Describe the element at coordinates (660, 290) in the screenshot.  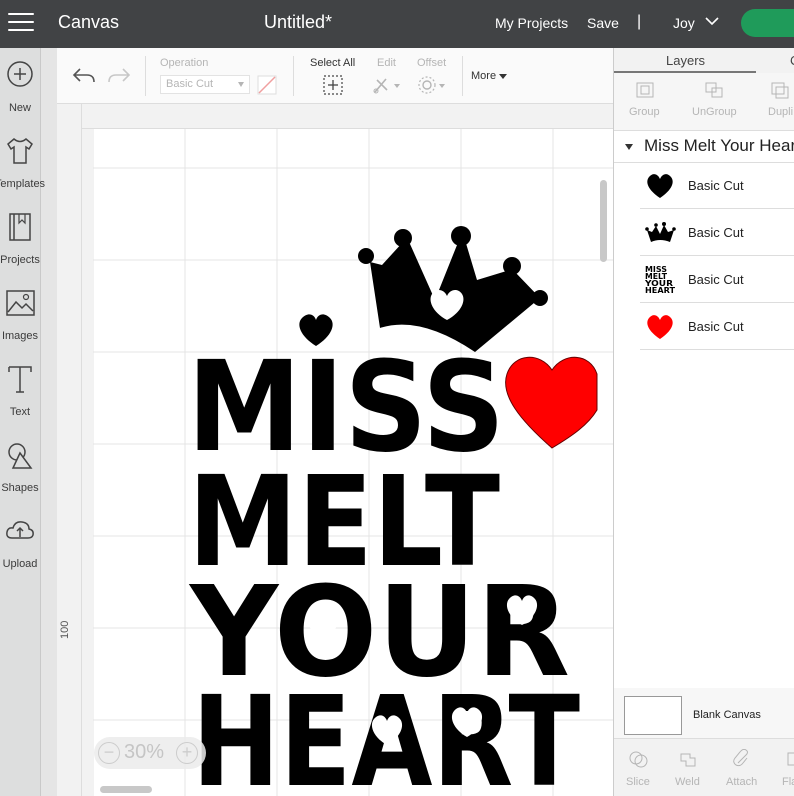
I see `thumb-line: HEART` at that location.